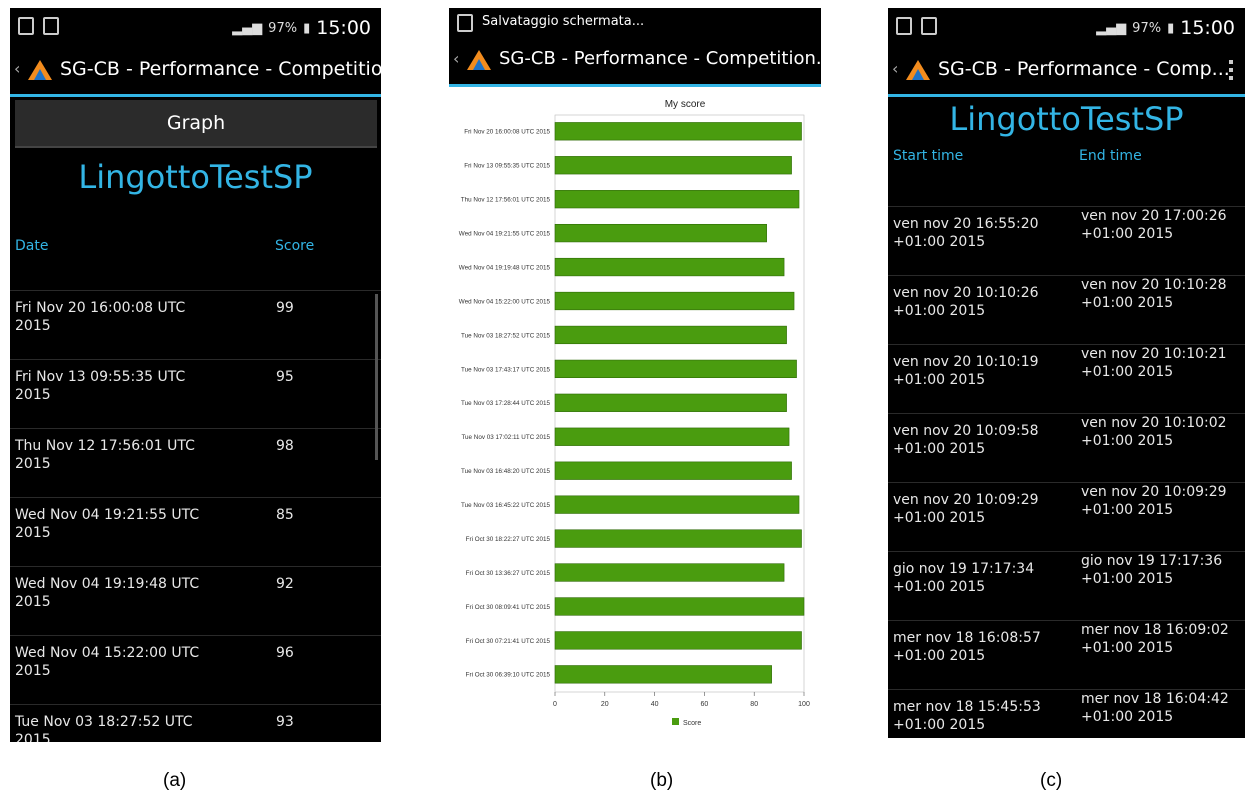 The width and height of the screenshot is (1247, 793). I want to click on clock: 15:00, so click(343, 28).